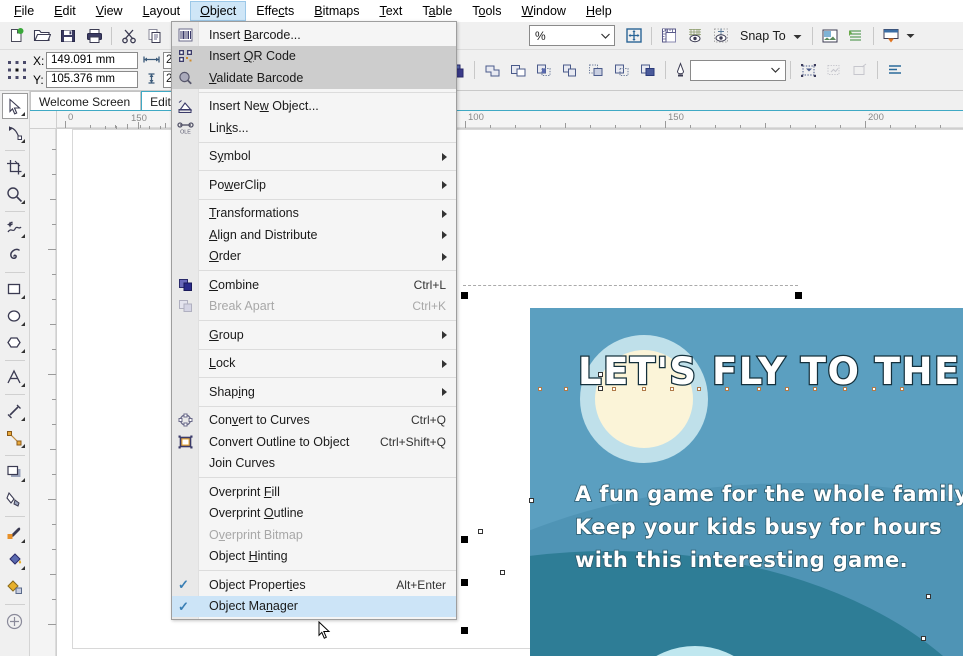  Describe the element at coordinates (14, 106) in the screenshot. I see `pick-tool` at that location.